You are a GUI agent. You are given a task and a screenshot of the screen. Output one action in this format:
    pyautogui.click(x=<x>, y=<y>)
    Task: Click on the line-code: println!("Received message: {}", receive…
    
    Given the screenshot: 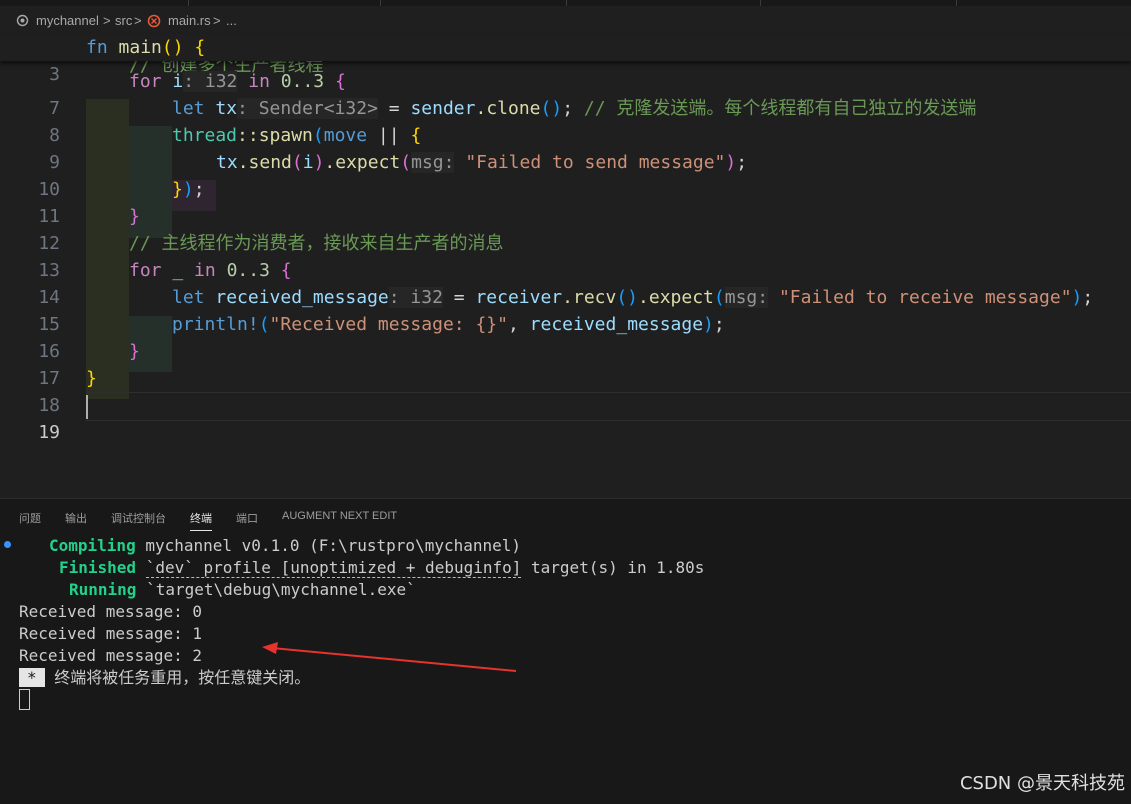 What is the action you would take?
    pyautogui.click(x=448, y=324)
    